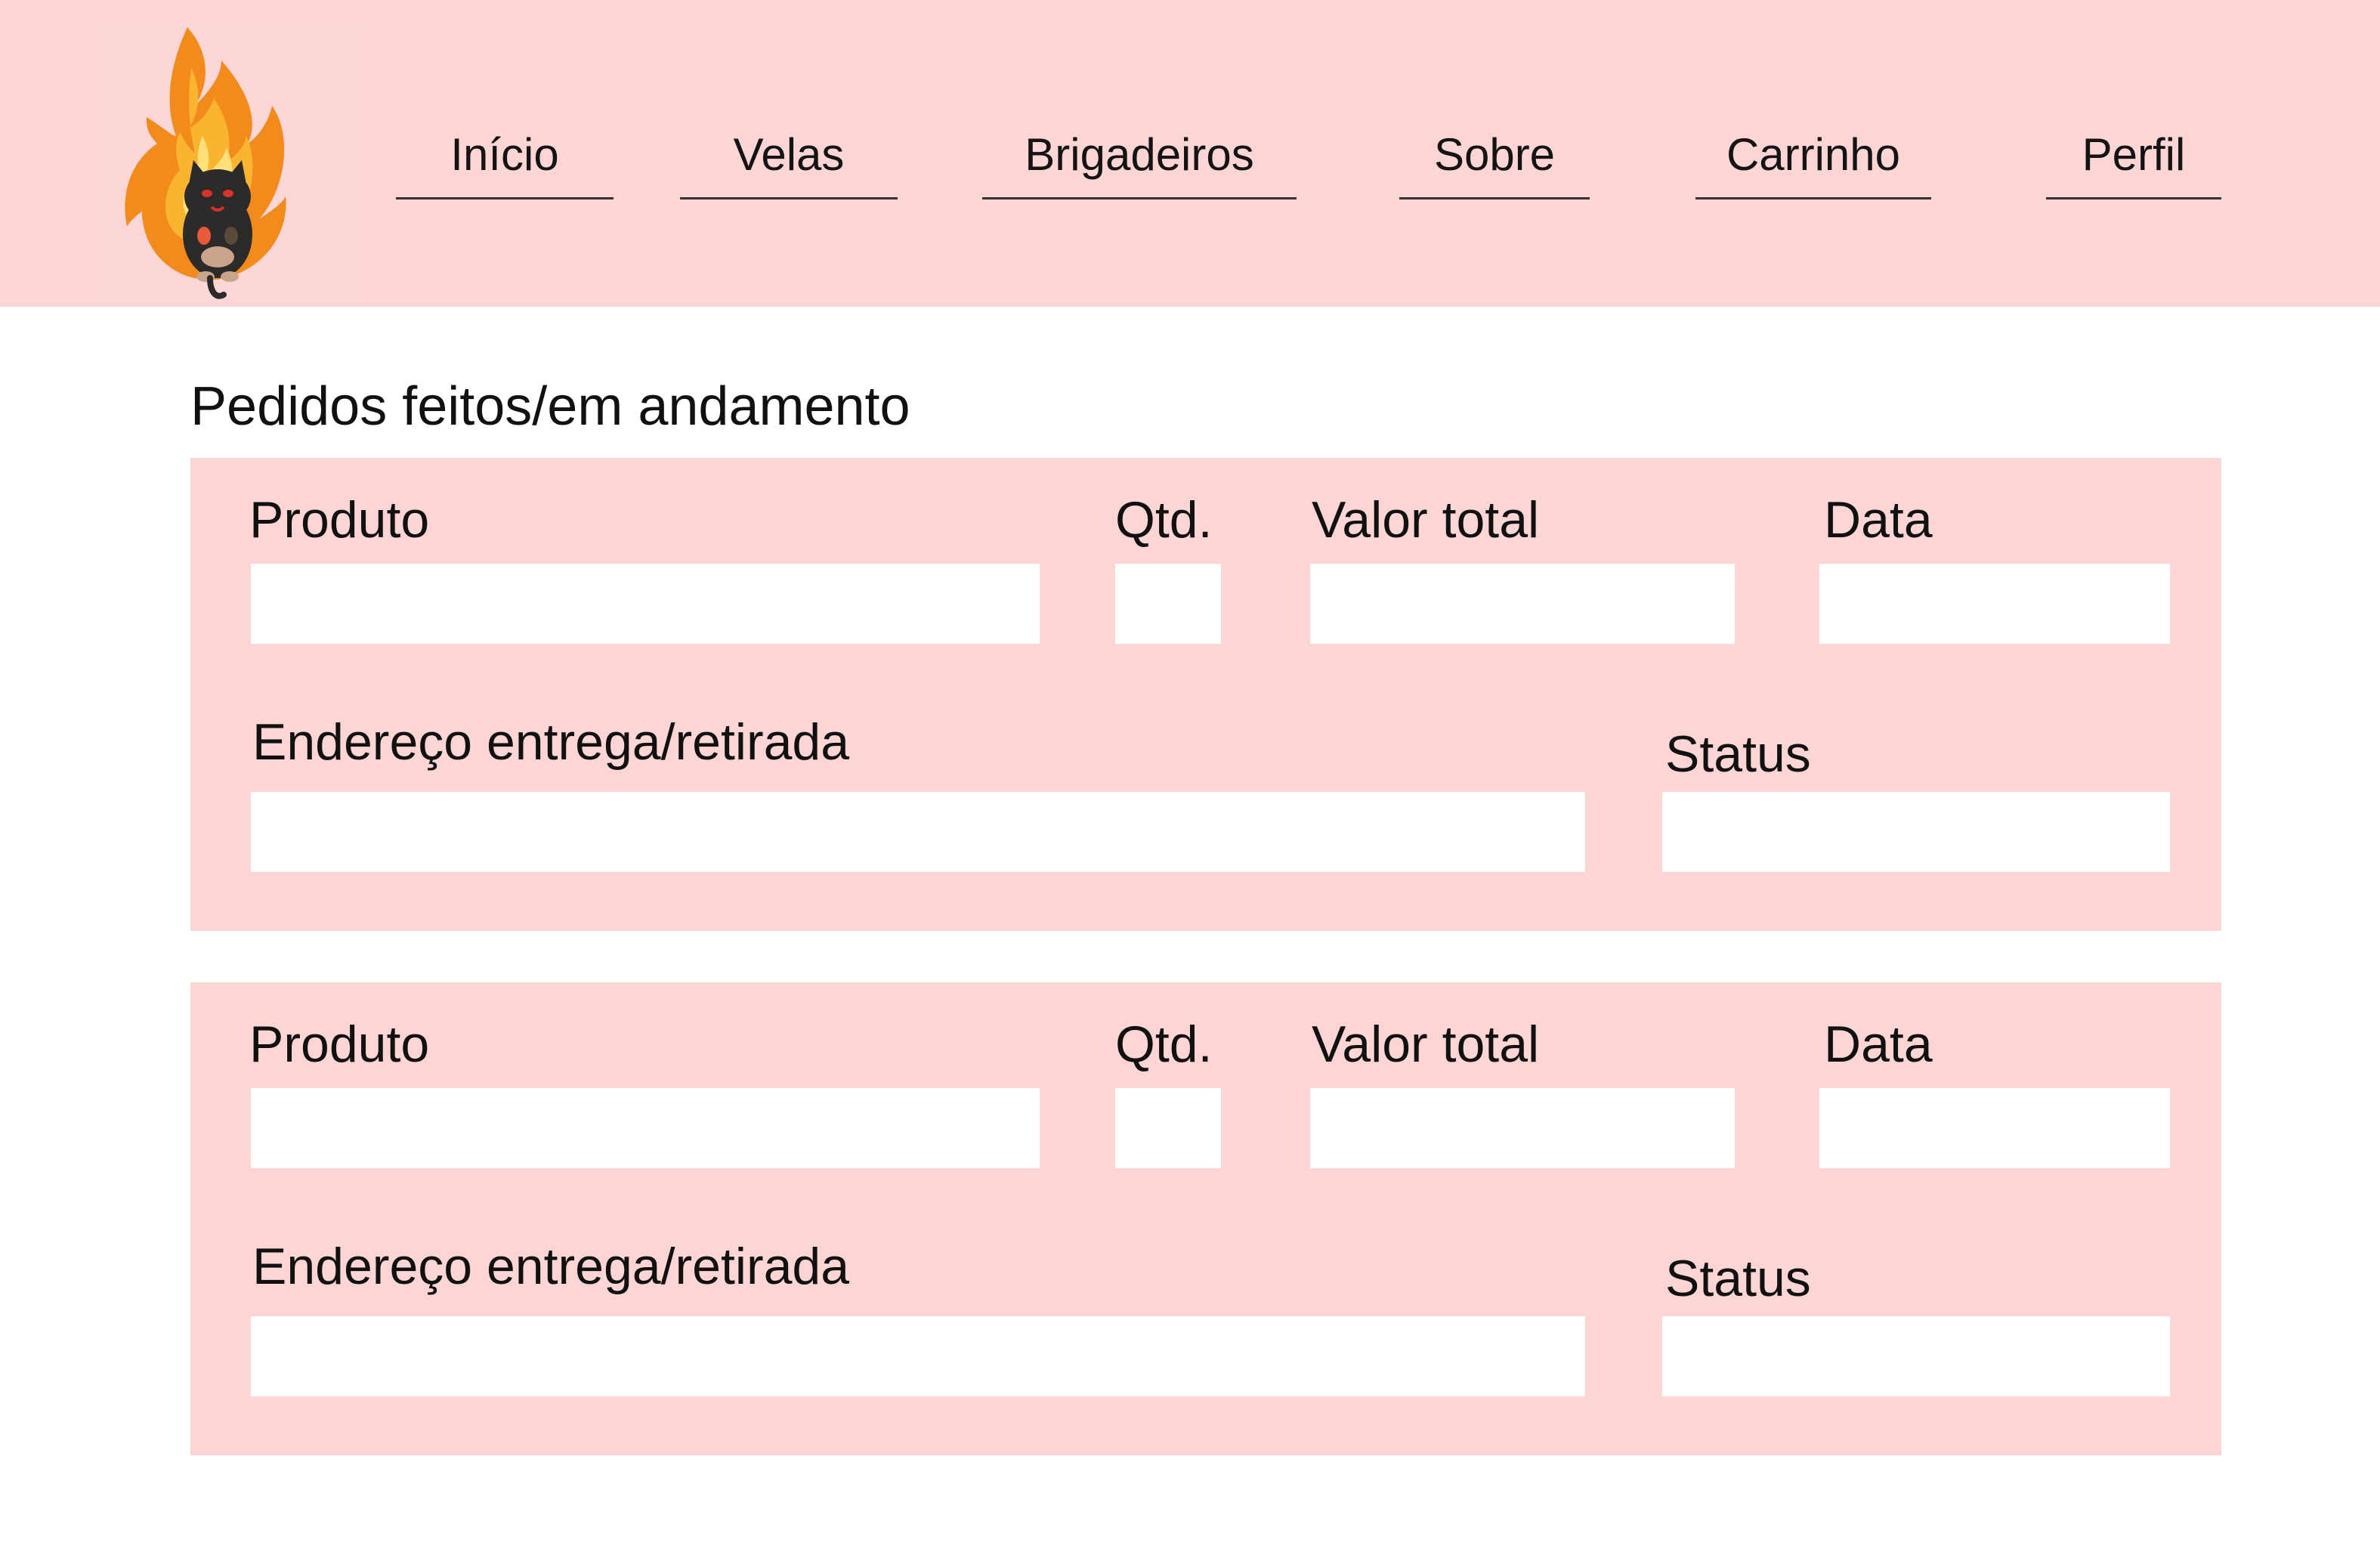  I want to click on logo, so click(230, 164).